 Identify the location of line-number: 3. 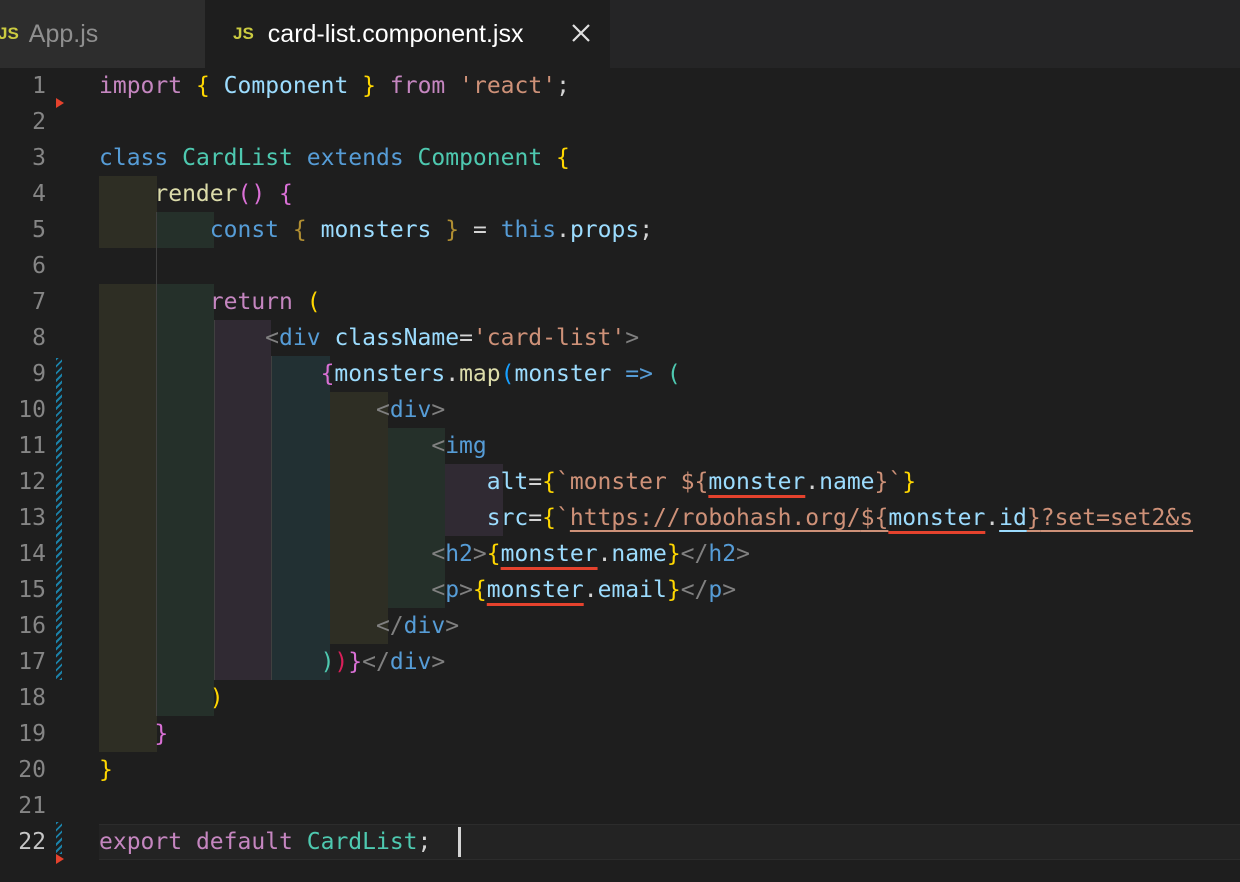
(39, 158).